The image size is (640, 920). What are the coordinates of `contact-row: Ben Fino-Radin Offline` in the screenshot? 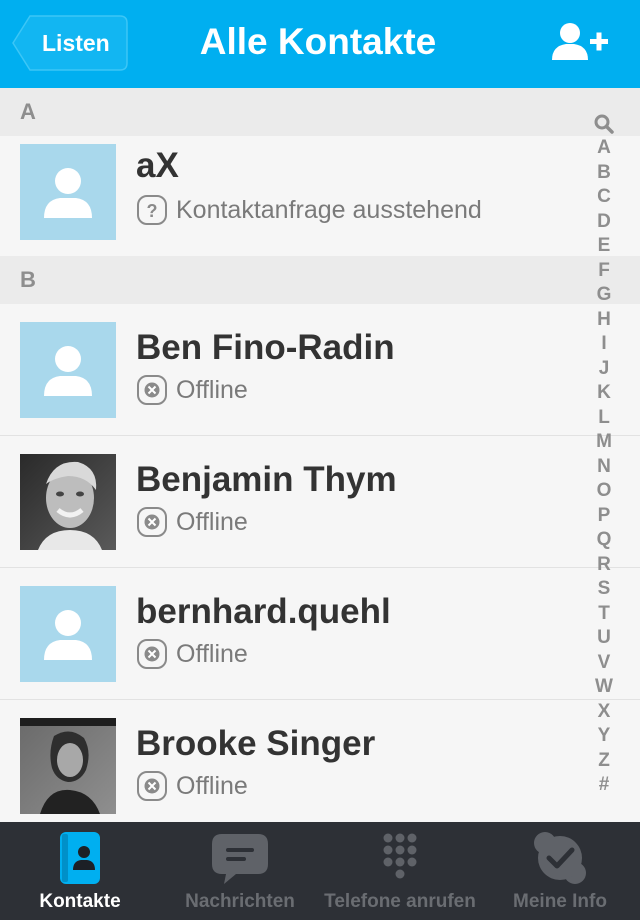 It's located at (320, 370).